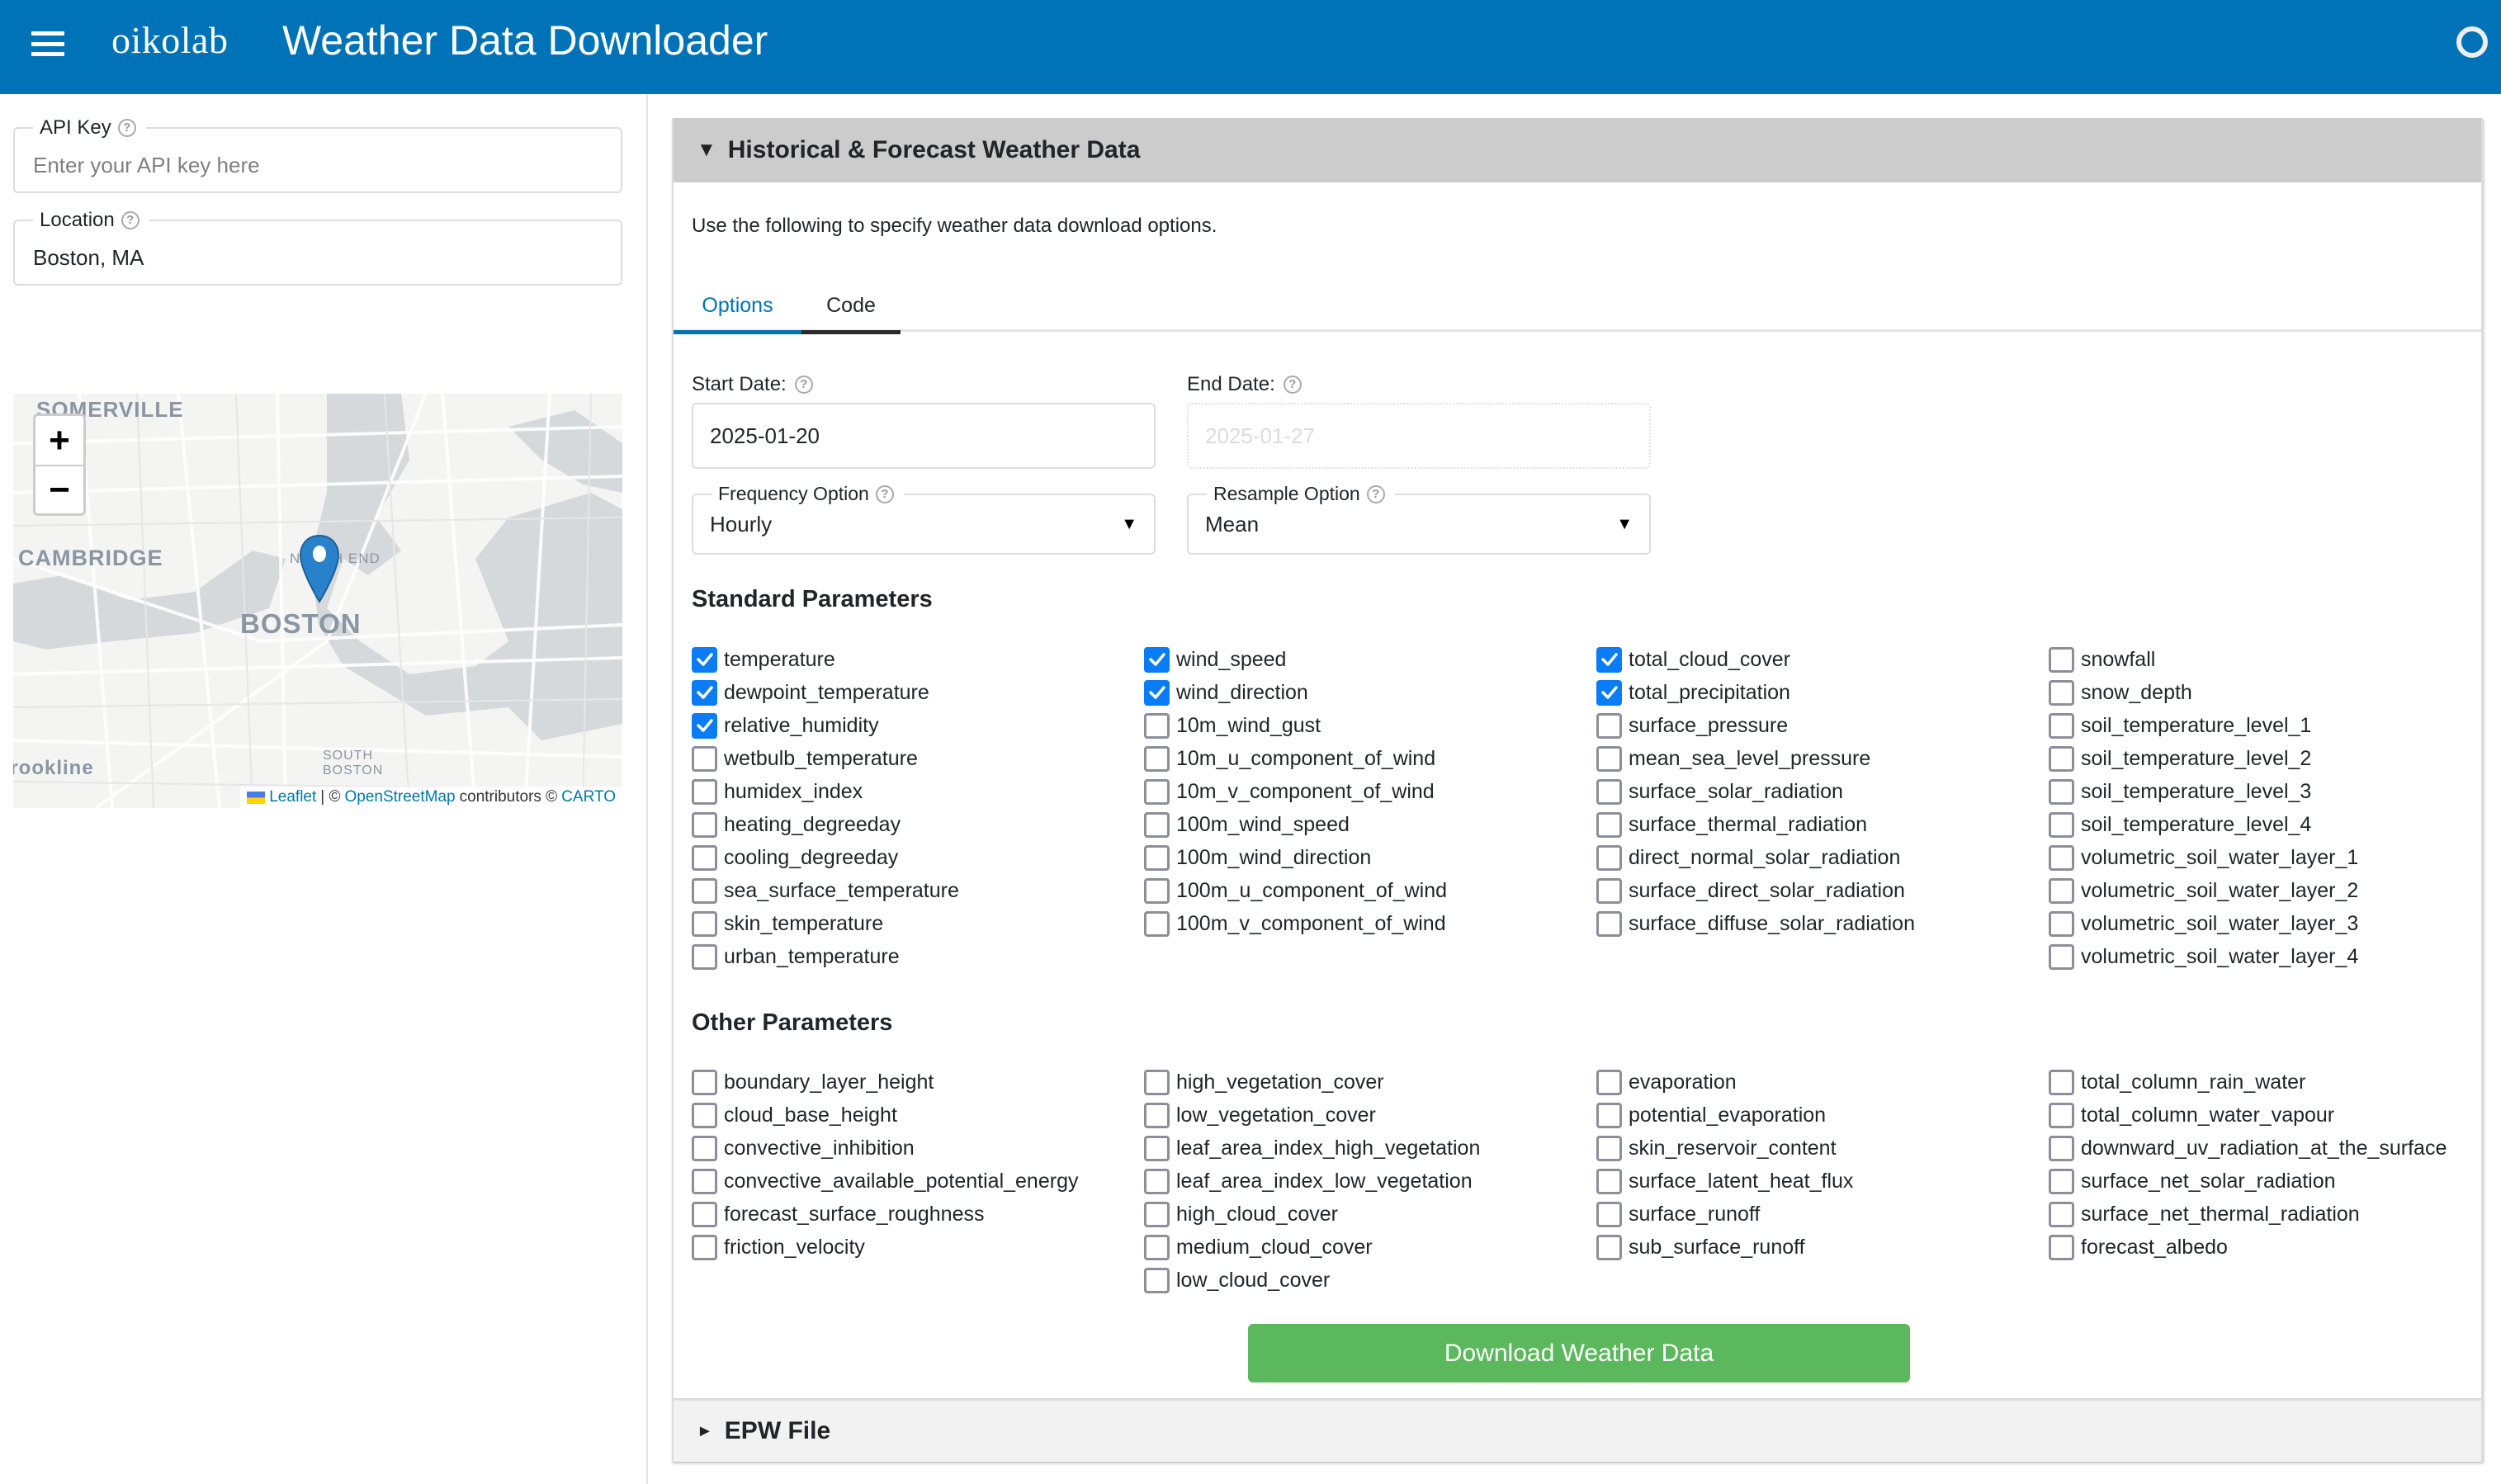 This screenshot has height=1484, width=2501. Describe the element at coordinates (925, 435) in the screenshot. I see `start-date-input` at that location.